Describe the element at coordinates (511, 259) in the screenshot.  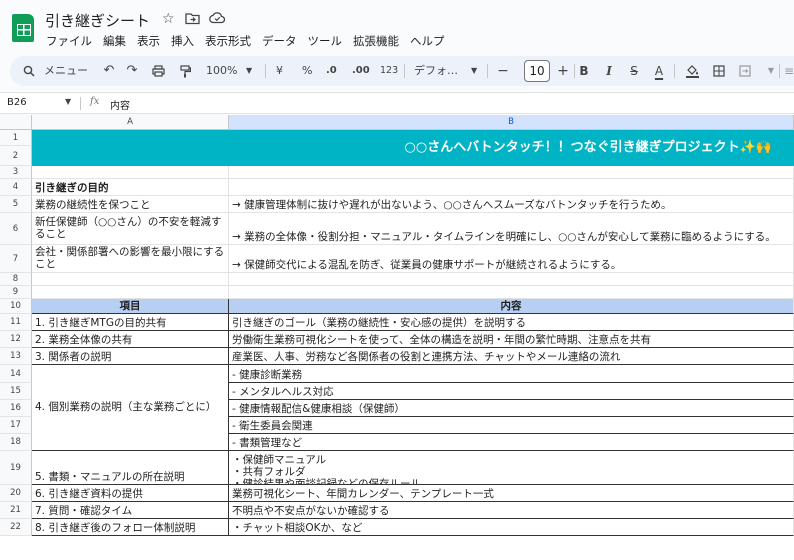
I see `purpose-description: → 保健師交代による混乱を防ぎ、従業員の健康サポートが継続されるようにする。` at that location.